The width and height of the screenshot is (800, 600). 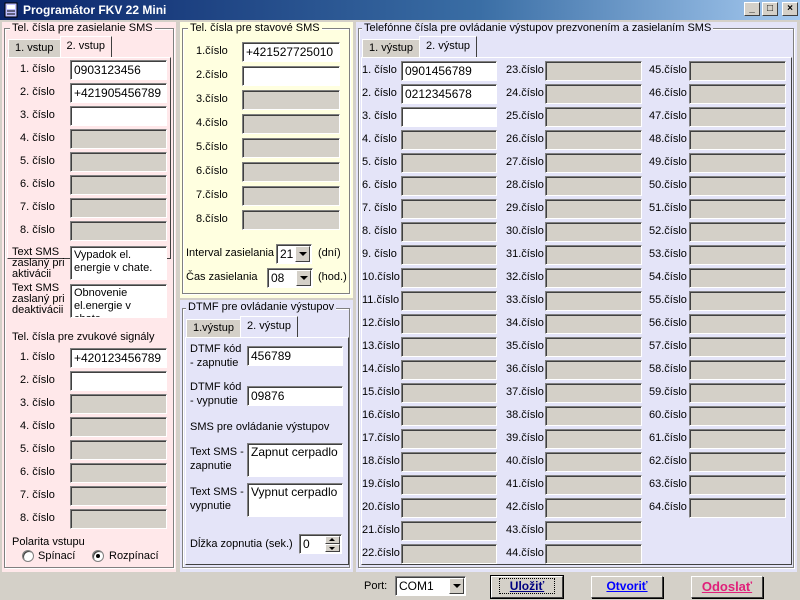 I want to click on polarity-spinaci-radio, so click(x=28, y=556).